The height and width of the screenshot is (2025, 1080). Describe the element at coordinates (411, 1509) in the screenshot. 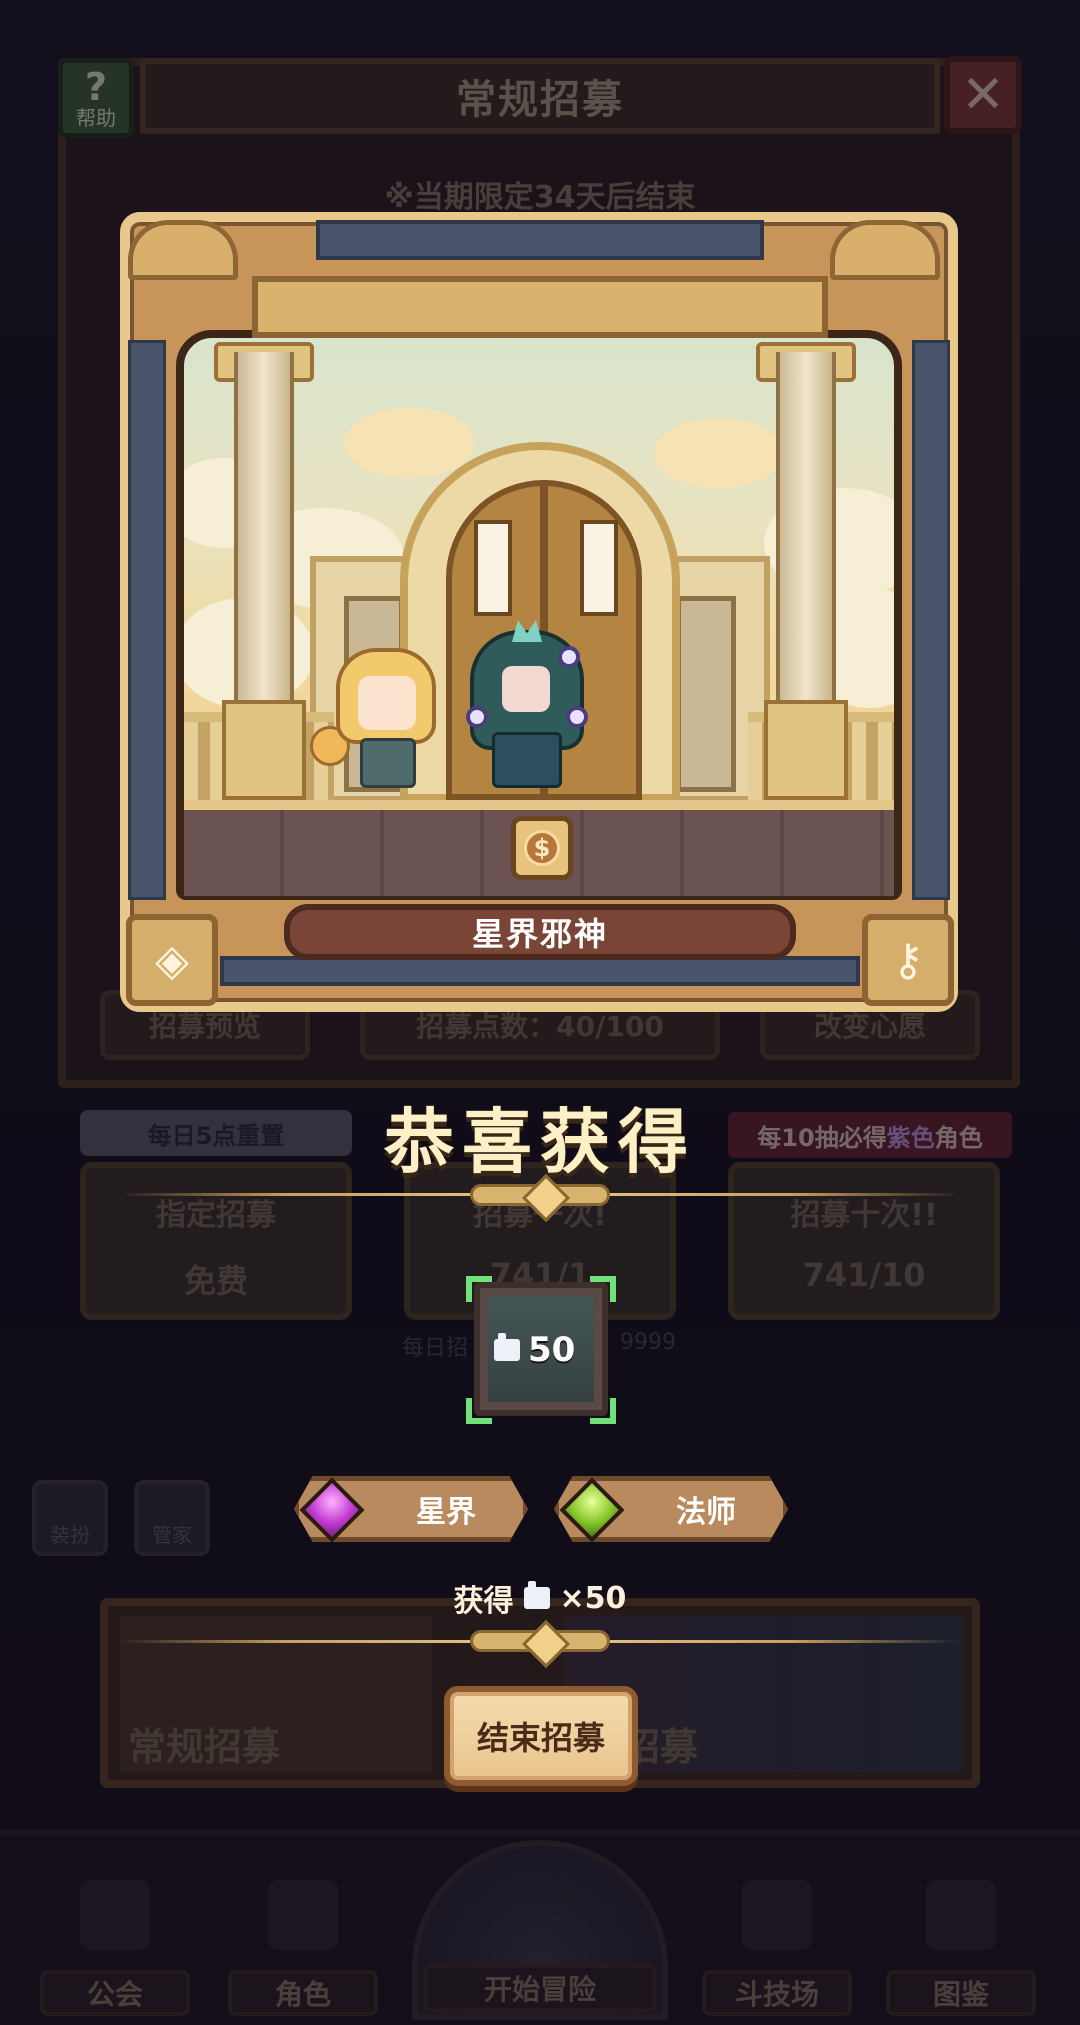

I see `faction-tag: 星界` at that location.